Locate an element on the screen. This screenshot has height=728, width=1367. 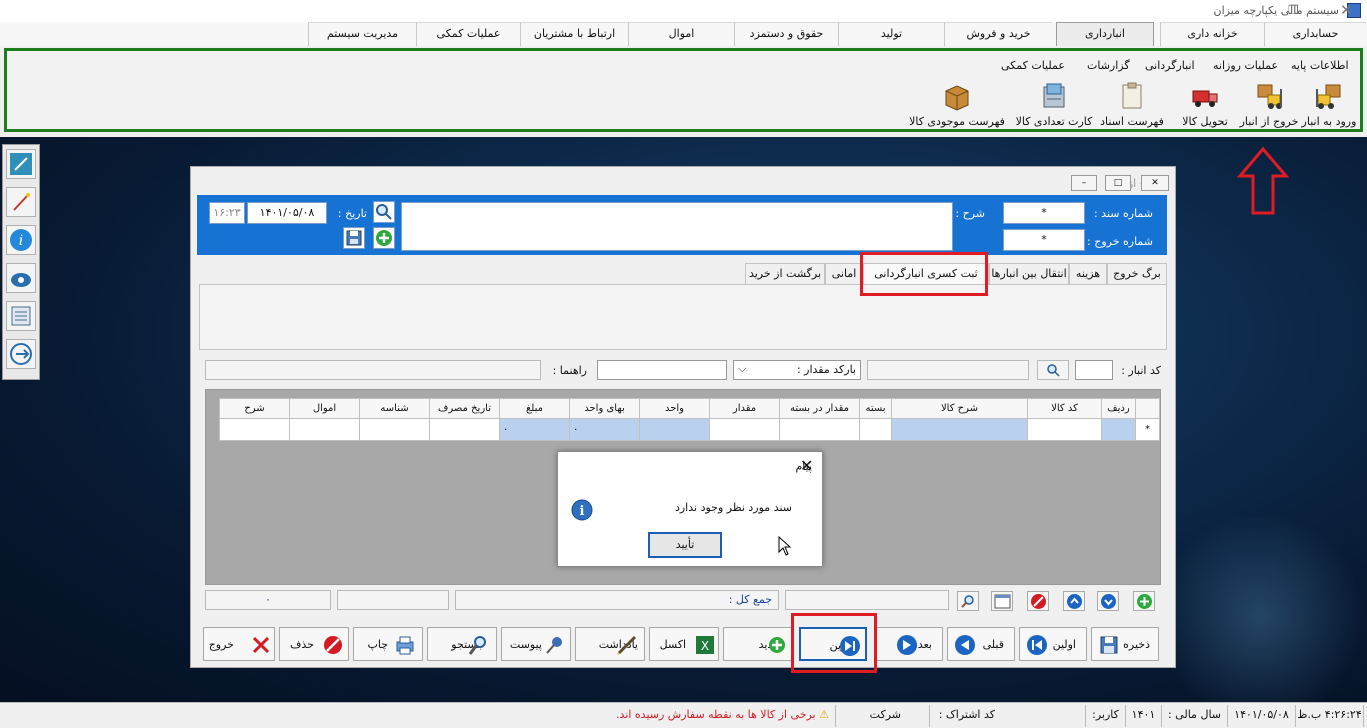
col-item-description: شرح کالا is located at coordinates (959, 408).